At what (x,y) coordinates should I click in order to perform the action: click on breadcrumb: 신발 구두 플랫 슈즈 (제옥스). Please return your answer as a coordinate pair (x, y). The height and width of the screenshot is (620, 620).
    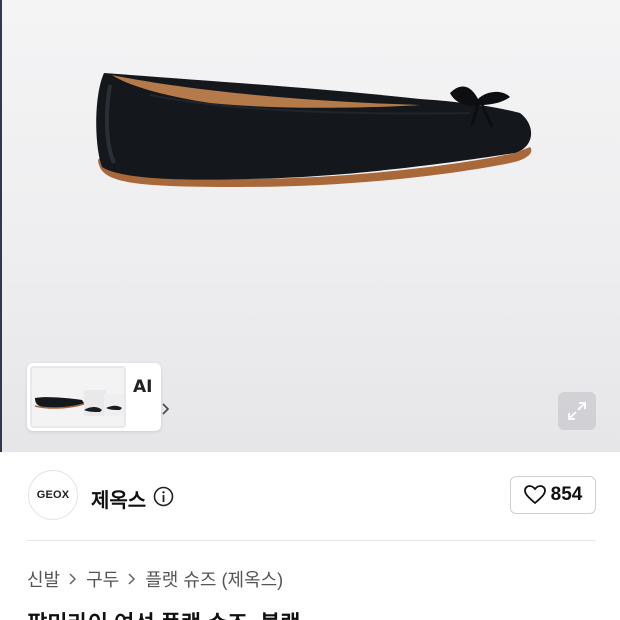
    Looking at the image, I should click on (155, 579).